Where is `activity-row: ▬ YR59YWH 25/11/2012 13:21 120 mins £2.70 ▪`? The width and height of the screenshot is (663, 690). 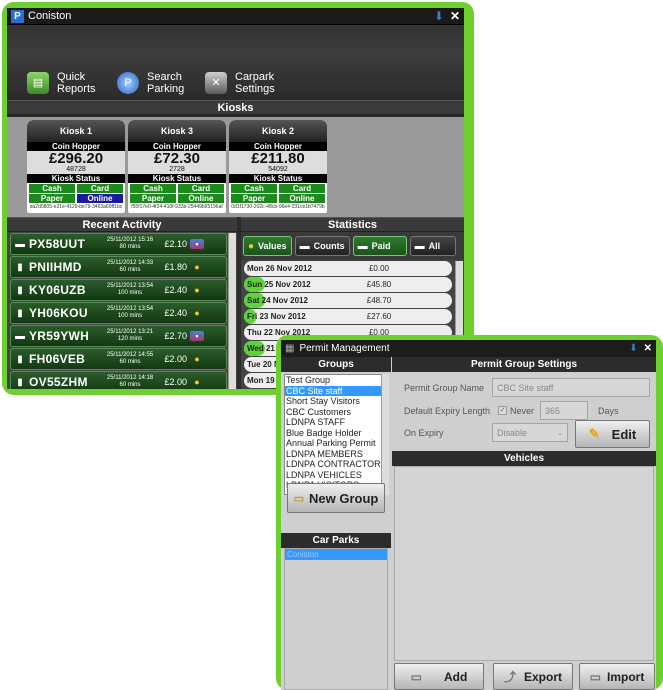
activity-row: ▬ YR59YWH 25/11/2012 13:21 120 mins £2.70 ▪ is located at coordinates (118, 336).